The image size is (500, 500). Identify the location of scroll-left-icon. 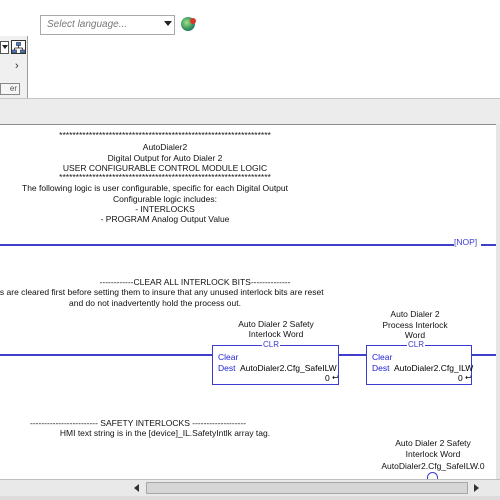
(136, 488).